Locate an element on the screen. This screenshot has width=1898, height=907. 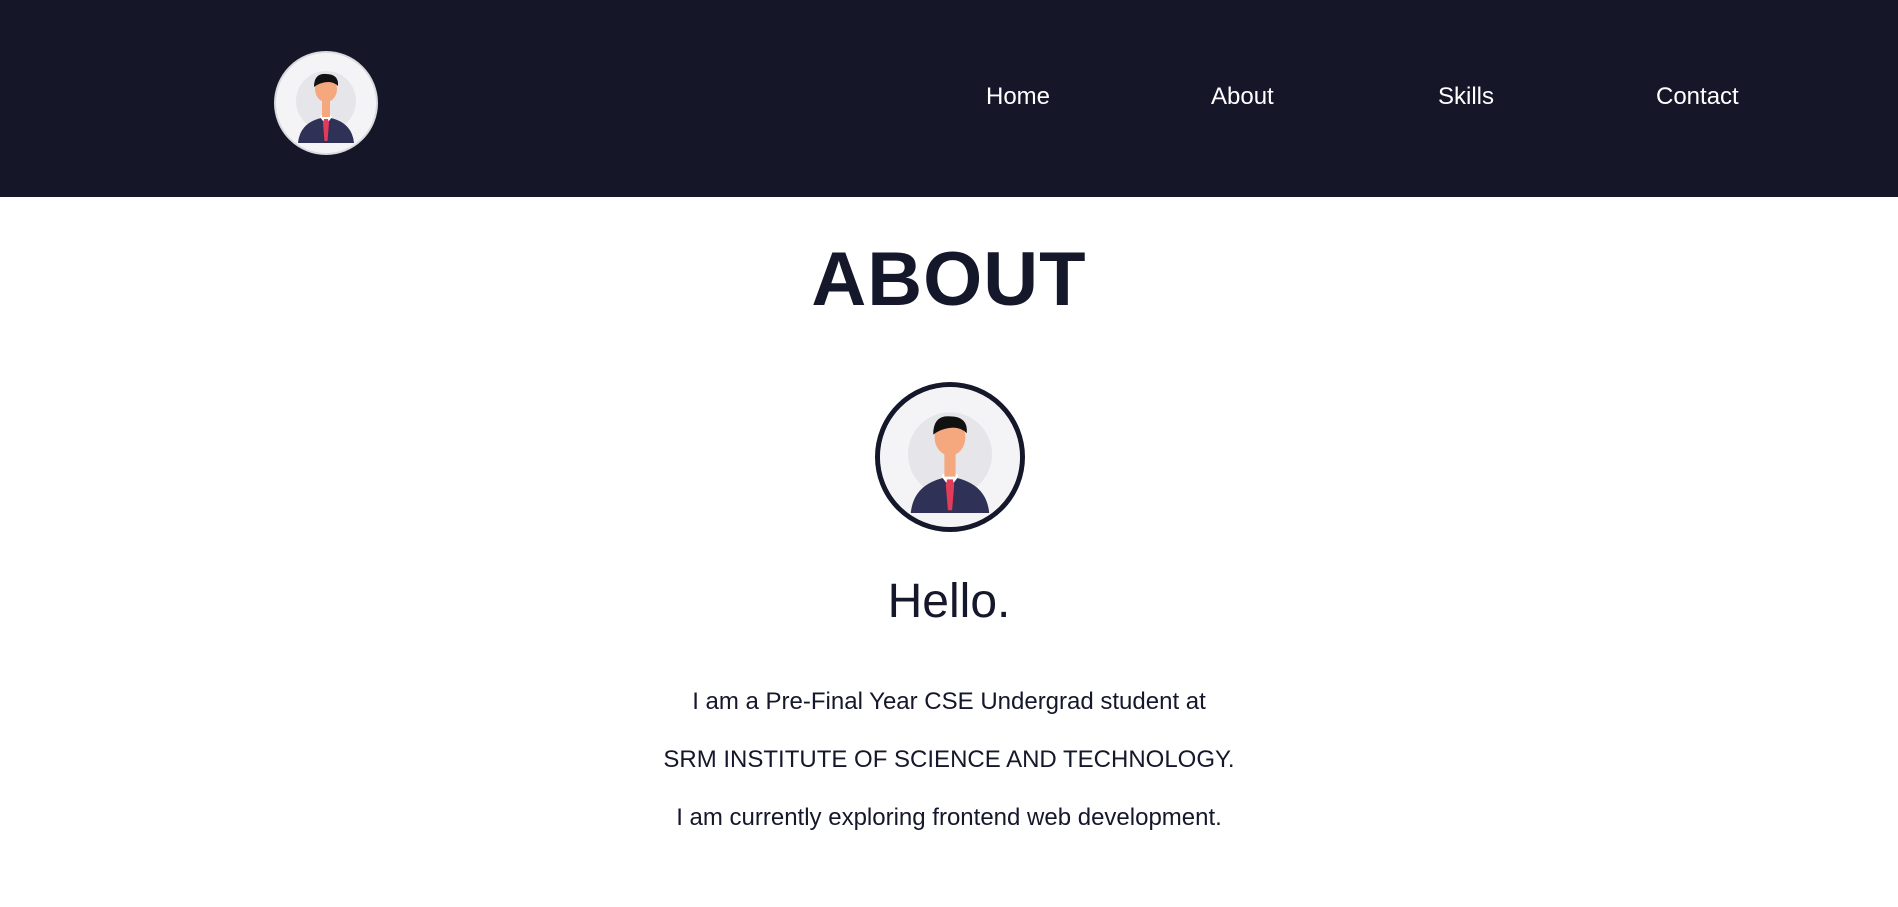
nav-contact-link: Contact is located at coordinates (1697, 97).